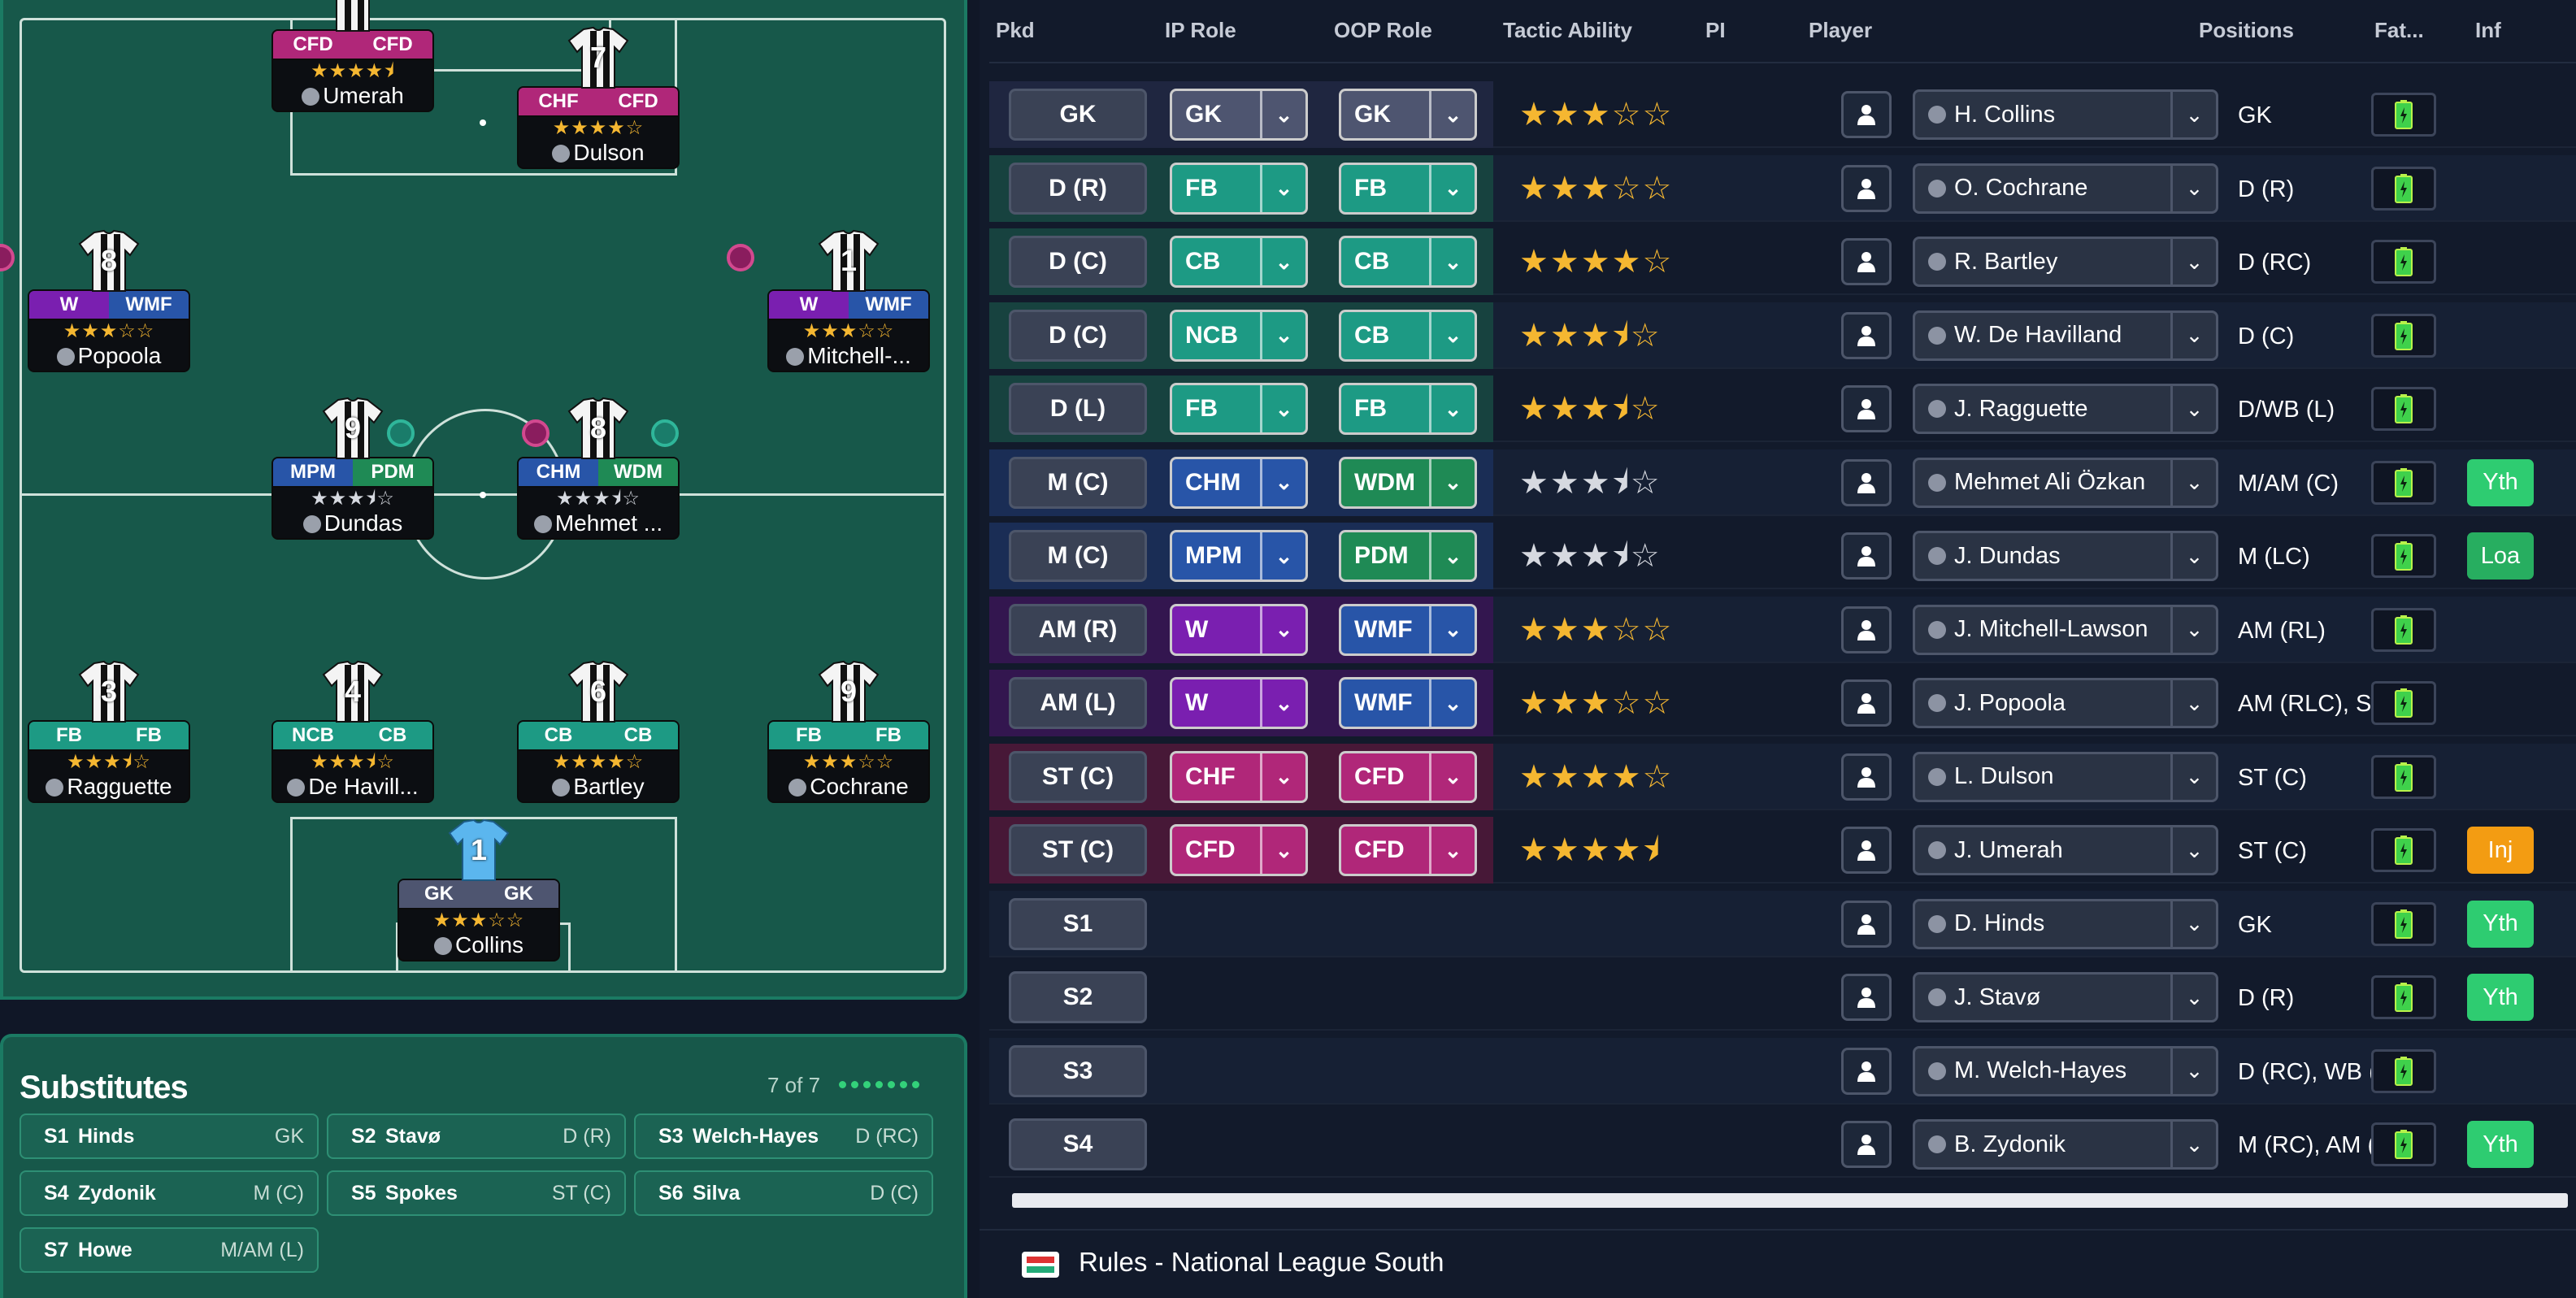  I want to click on rules-bar: Rules - National League South, so click(1778, 1263).